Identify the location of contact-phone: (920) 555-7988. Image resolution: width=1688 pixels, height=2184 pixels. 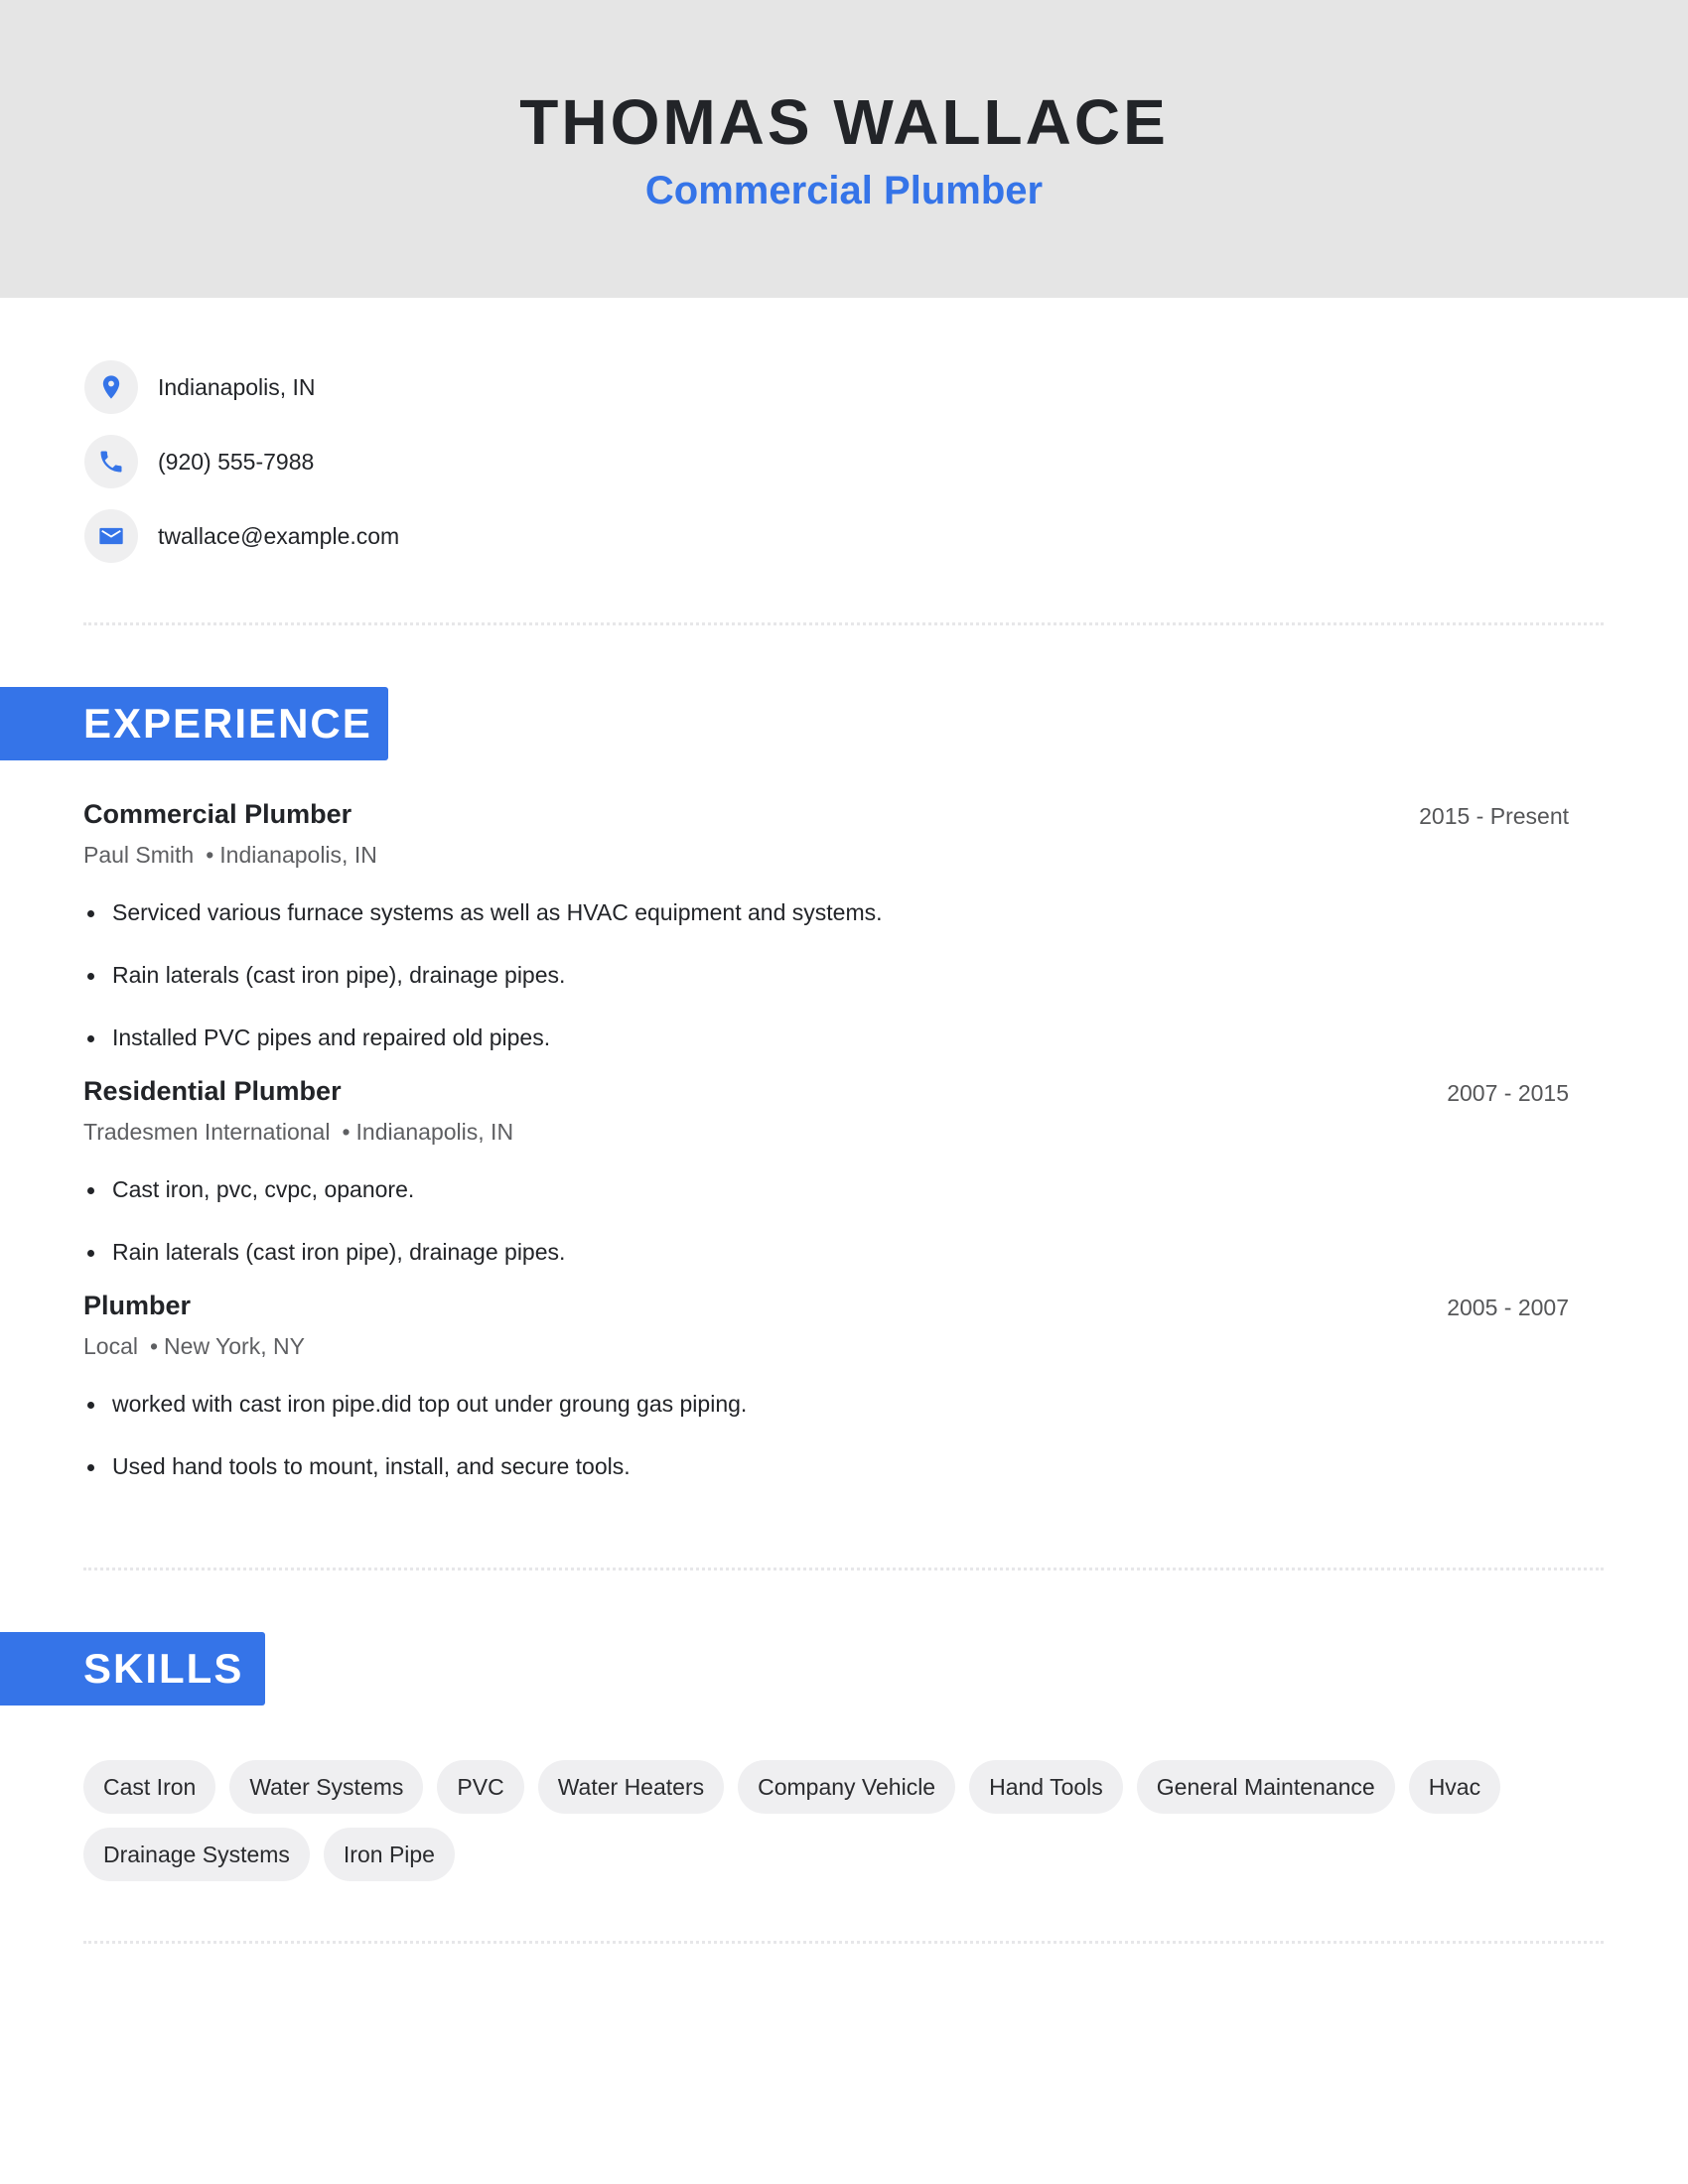
(431, 461).